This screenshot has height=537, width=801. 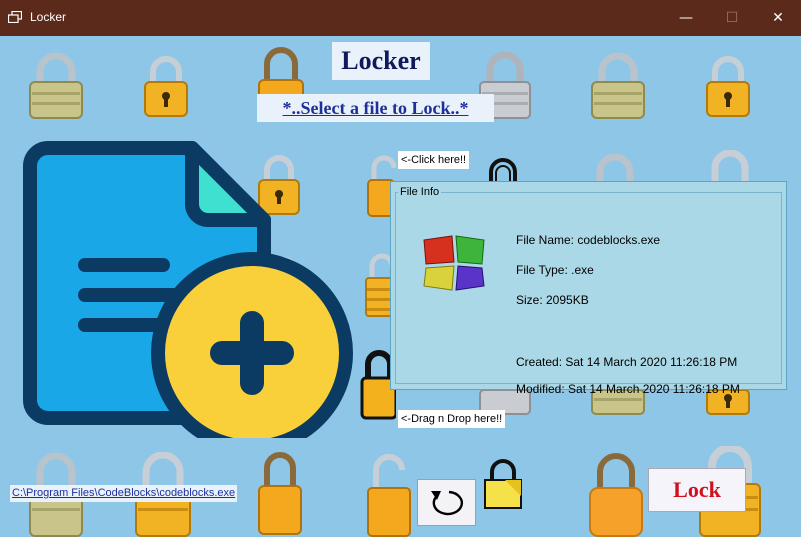 I want to click on drag-drop-hint: <-Drag n Drop here!!, so click(x=452, y=419).